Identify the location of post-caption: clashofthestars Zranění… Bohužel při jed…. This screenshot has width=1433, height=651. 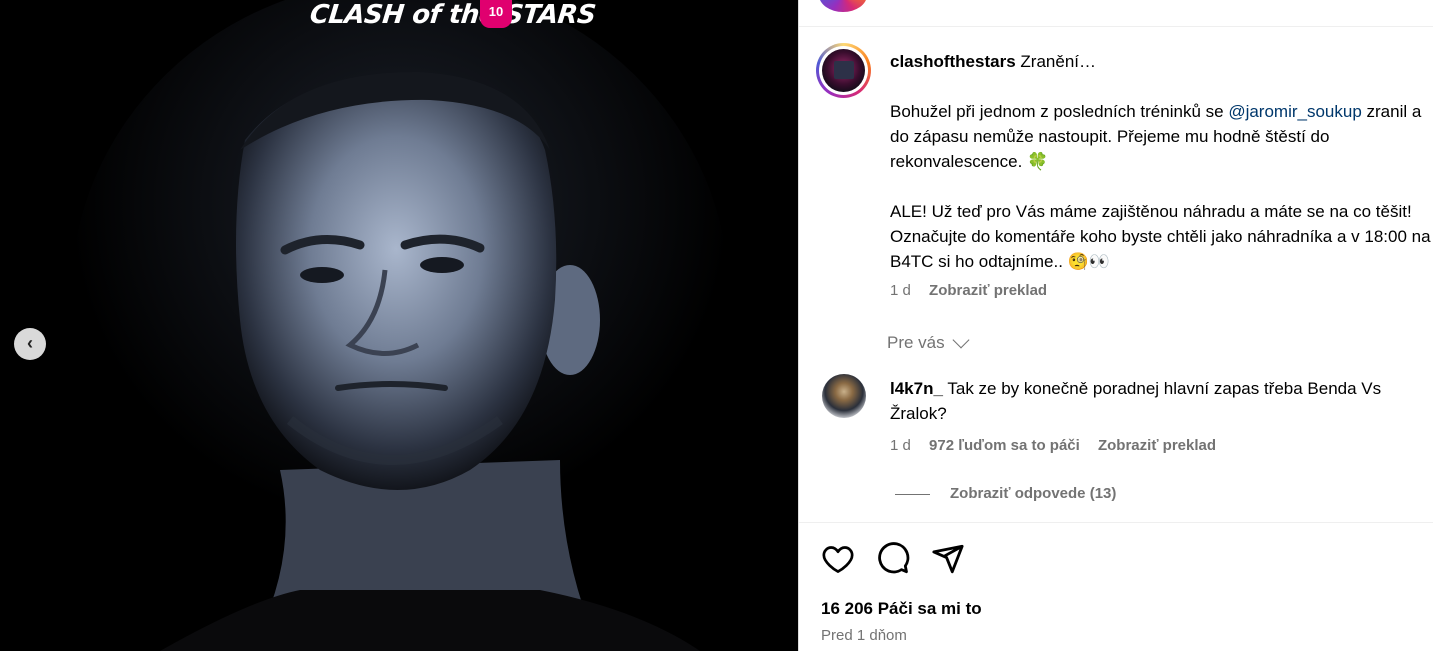
(1161, 161).